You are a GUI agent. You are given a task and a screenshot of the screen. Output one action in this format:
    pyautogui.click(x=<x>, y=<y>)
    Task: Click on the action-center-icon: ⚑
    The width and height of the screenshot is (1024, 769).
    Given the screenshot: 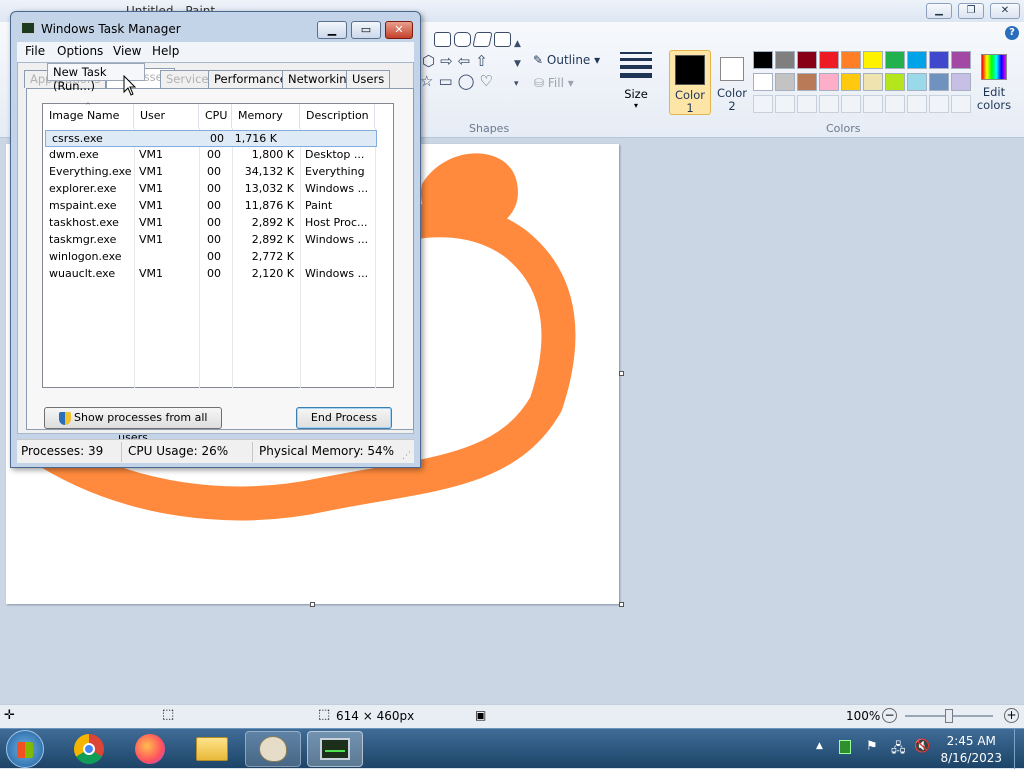 What is the action you would take?
    pyautogui.click(x=872, y=746)
    